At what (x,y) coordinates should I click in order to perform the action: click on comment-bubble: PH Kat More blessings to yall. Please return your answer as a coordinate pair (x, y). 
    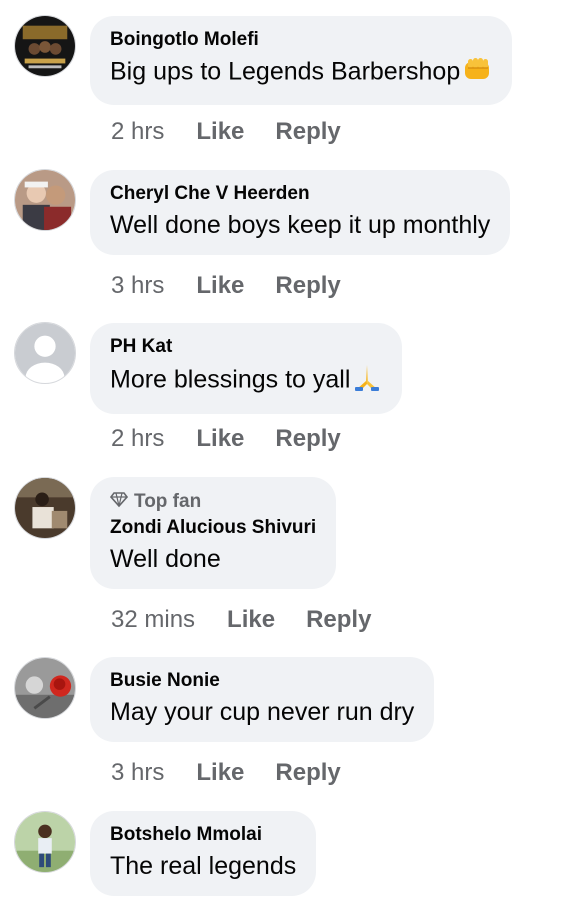
    Looking at the image, I should click on (246, 368).